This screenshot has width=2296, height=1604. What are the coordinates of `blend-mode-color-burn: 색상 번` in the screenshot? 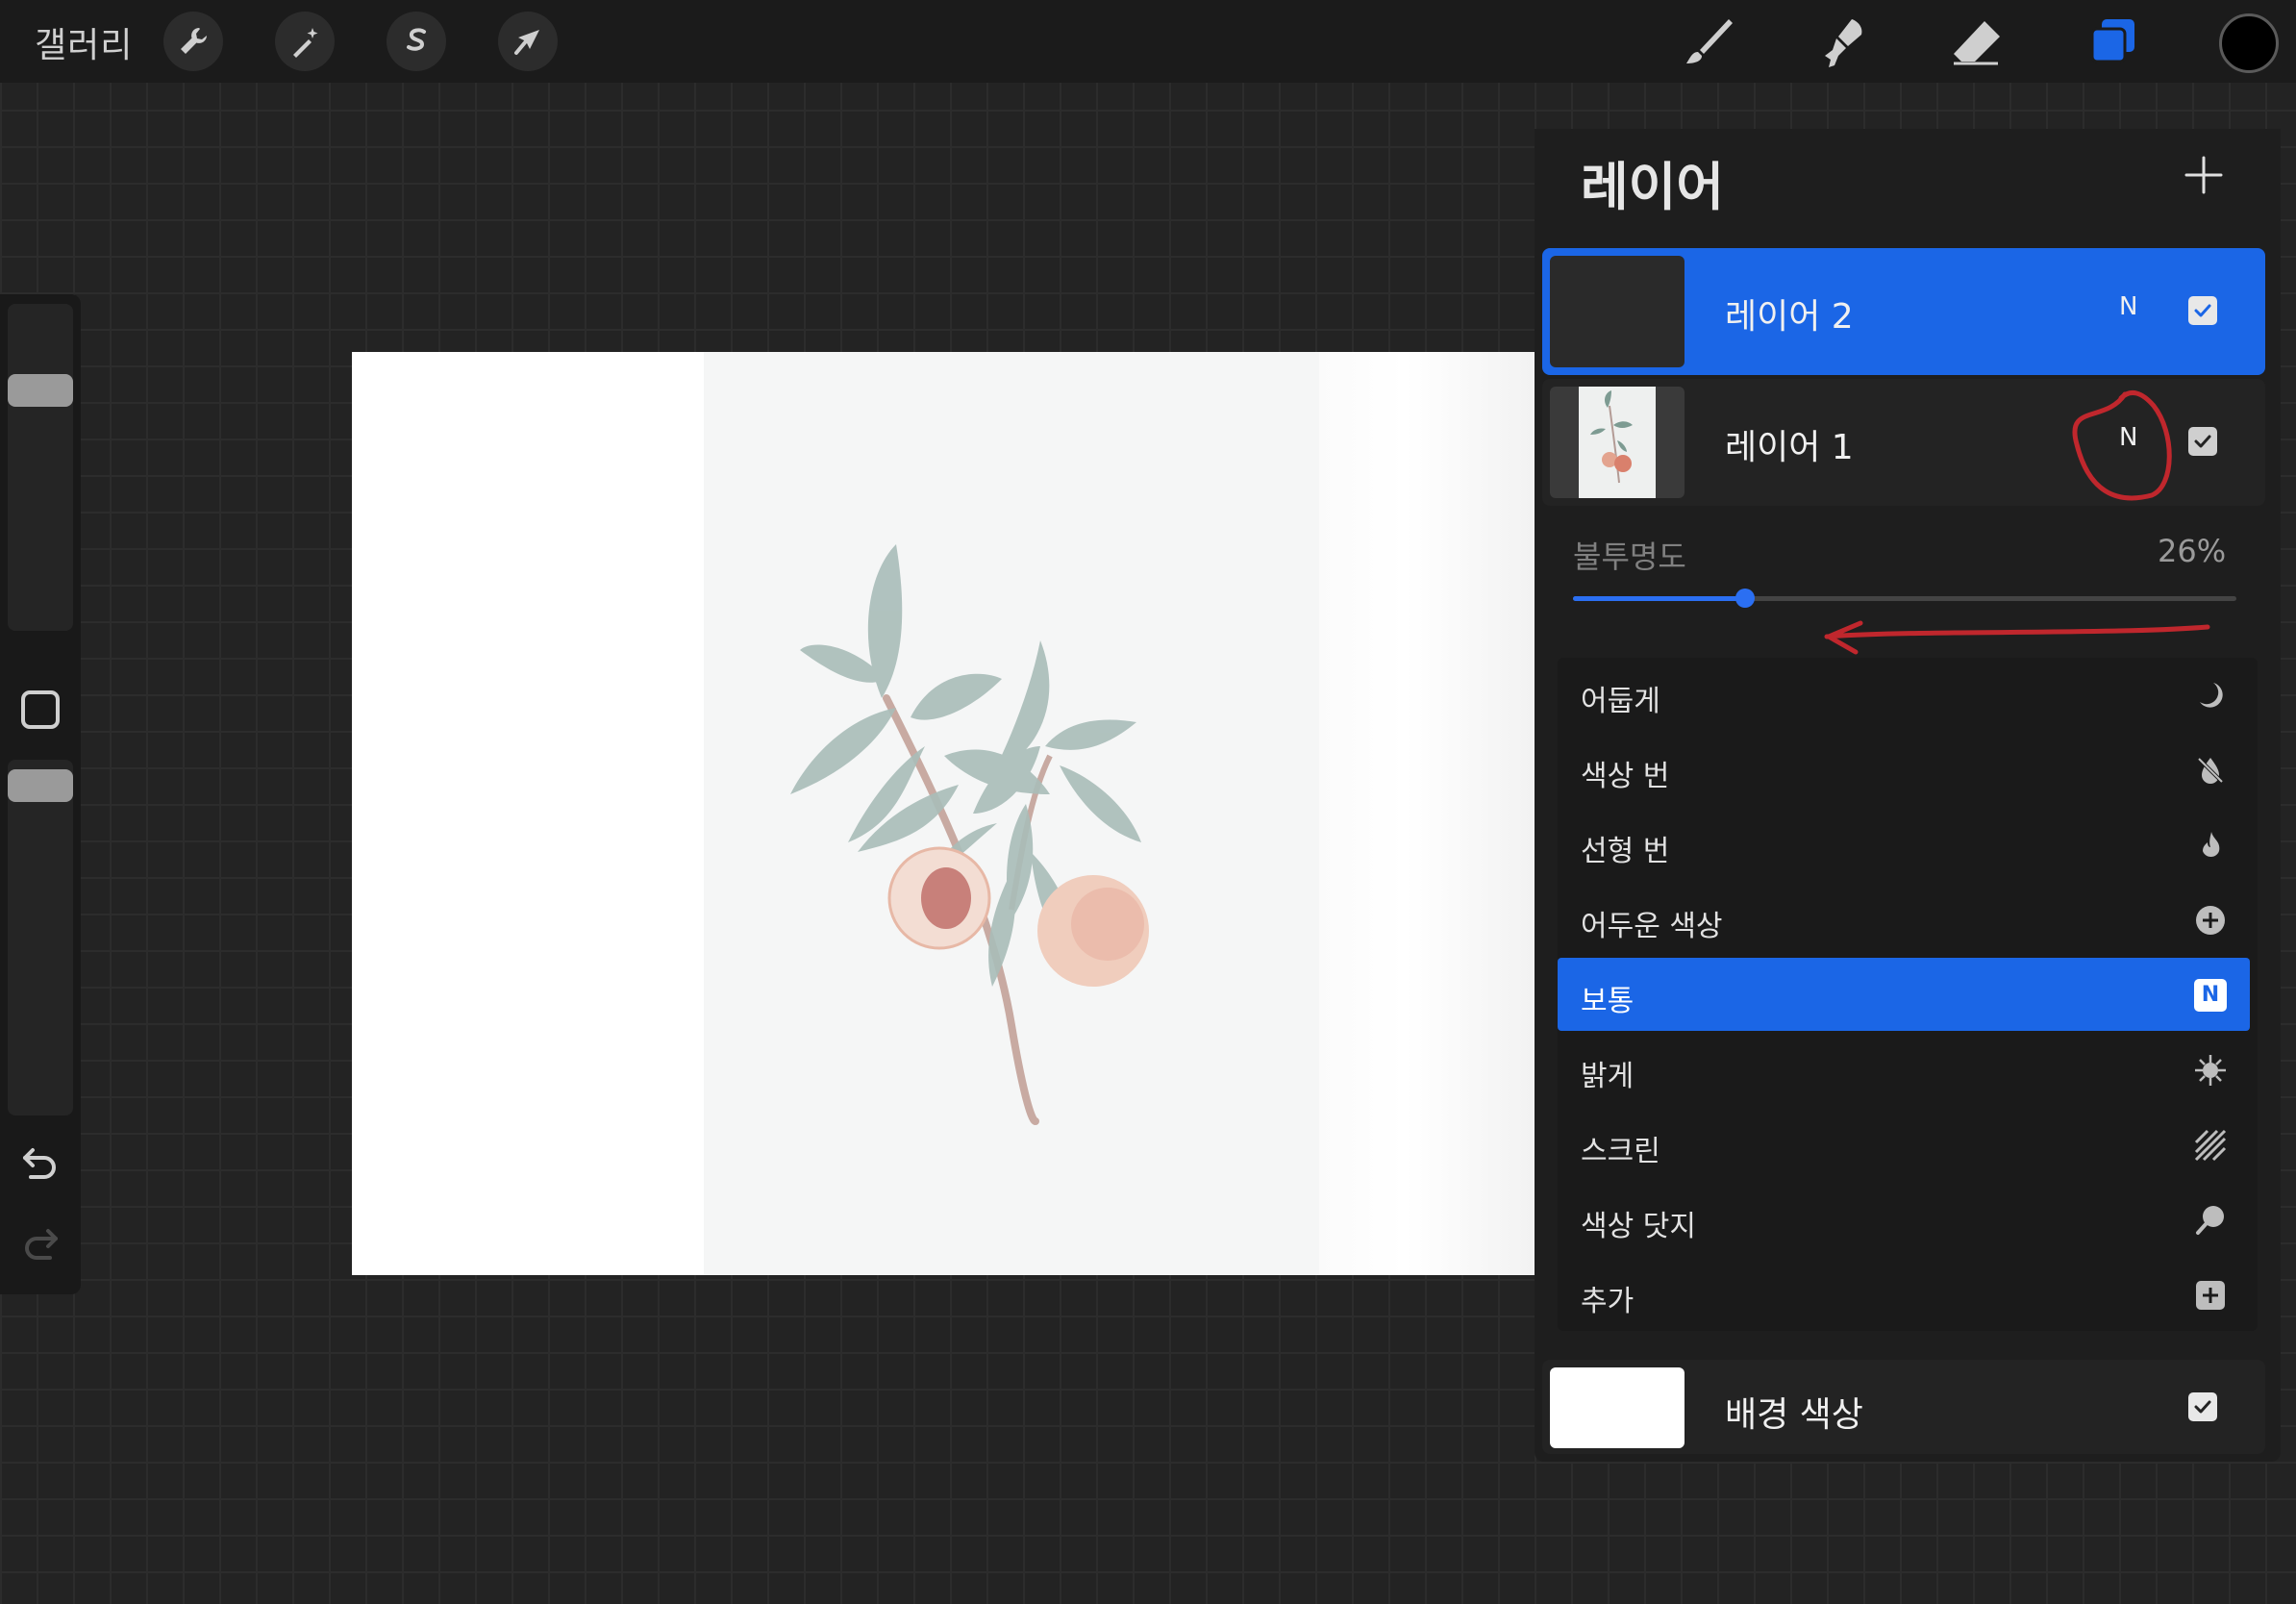 It's located at (1904, 769).